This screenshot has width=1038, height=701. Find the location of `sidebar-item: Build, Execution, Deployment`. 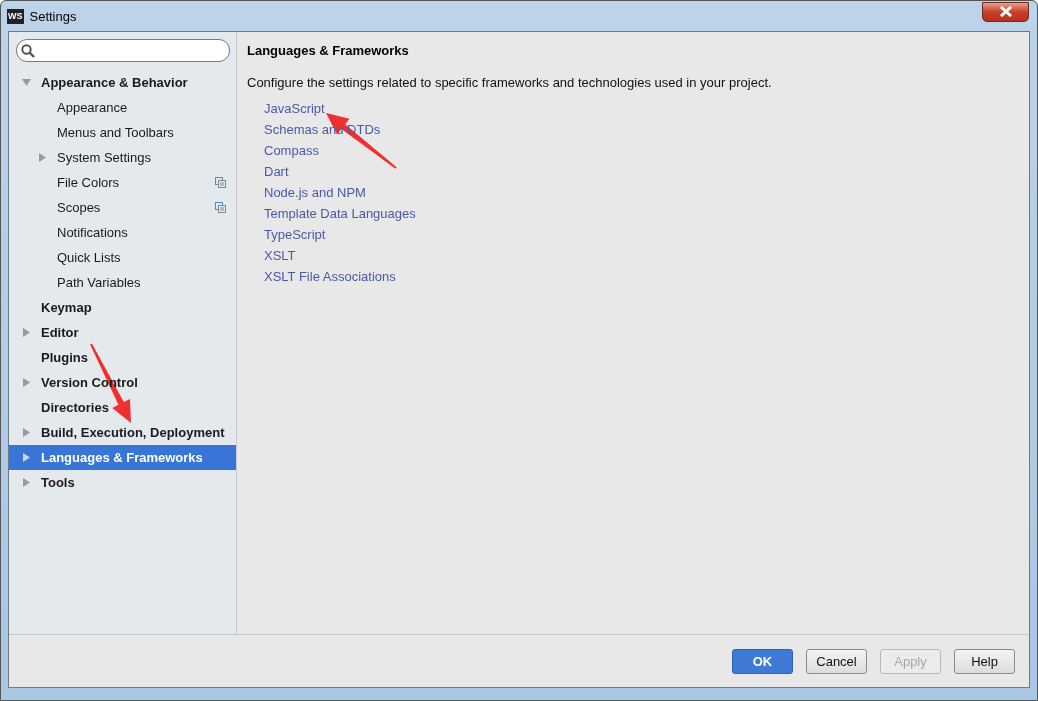

sidebar-item: Build, Execution, Deployment is located at coordinates (122, 432).